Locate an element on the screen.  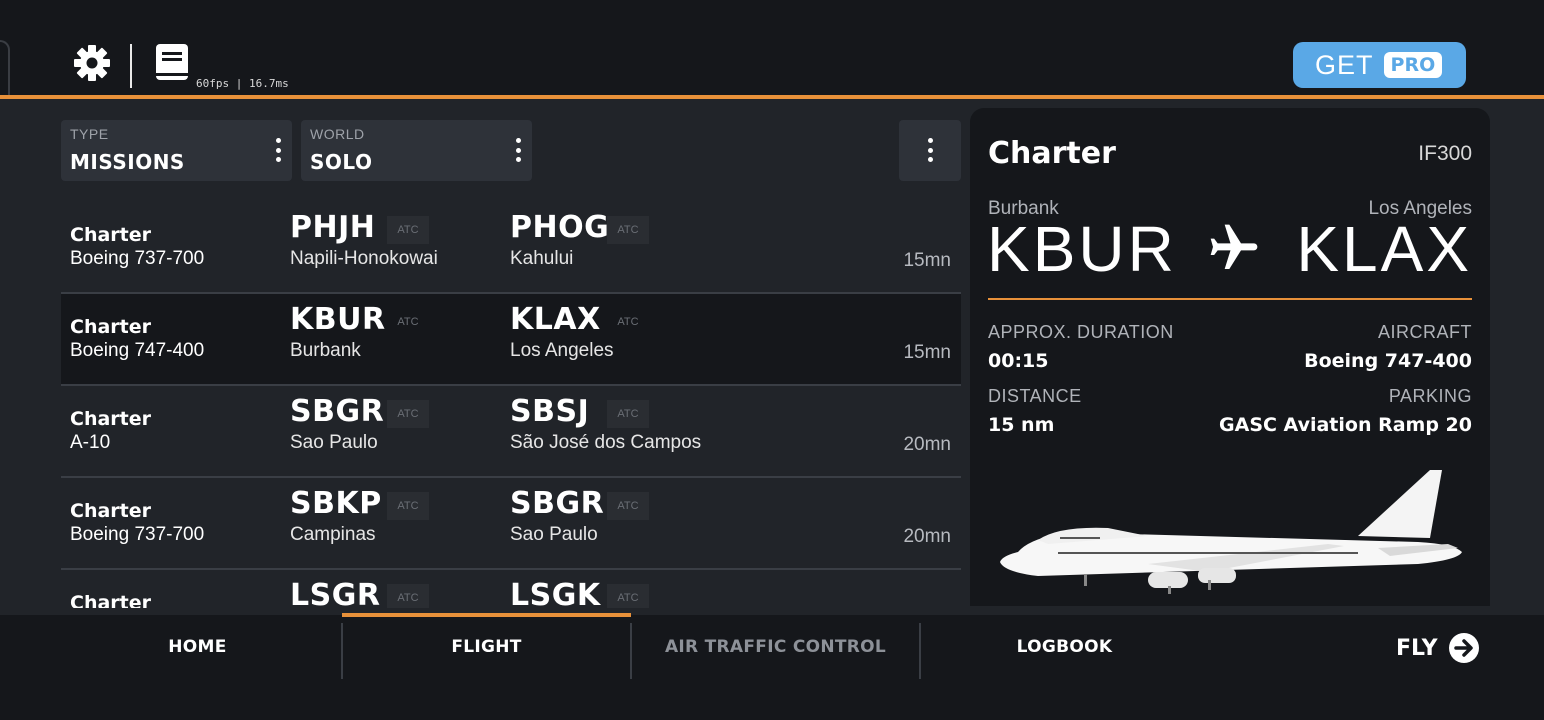
world-filter-label: WORLD is located at coordinates (337, 134).